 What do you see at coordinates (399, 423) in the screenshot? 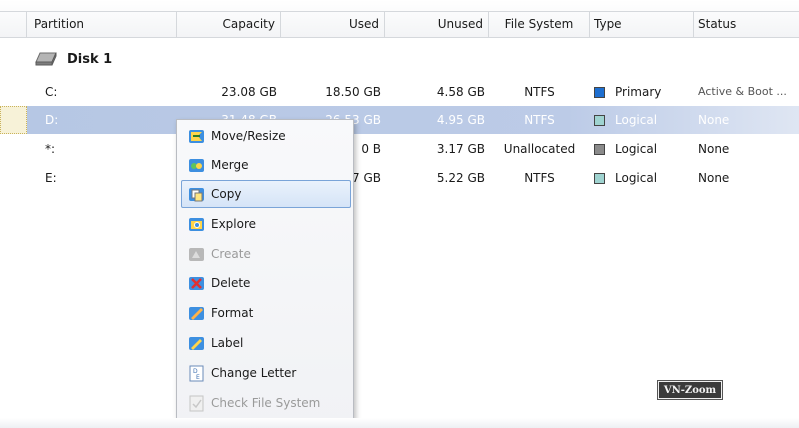
I see `bottom-edge` at bounding box center [399, 423].